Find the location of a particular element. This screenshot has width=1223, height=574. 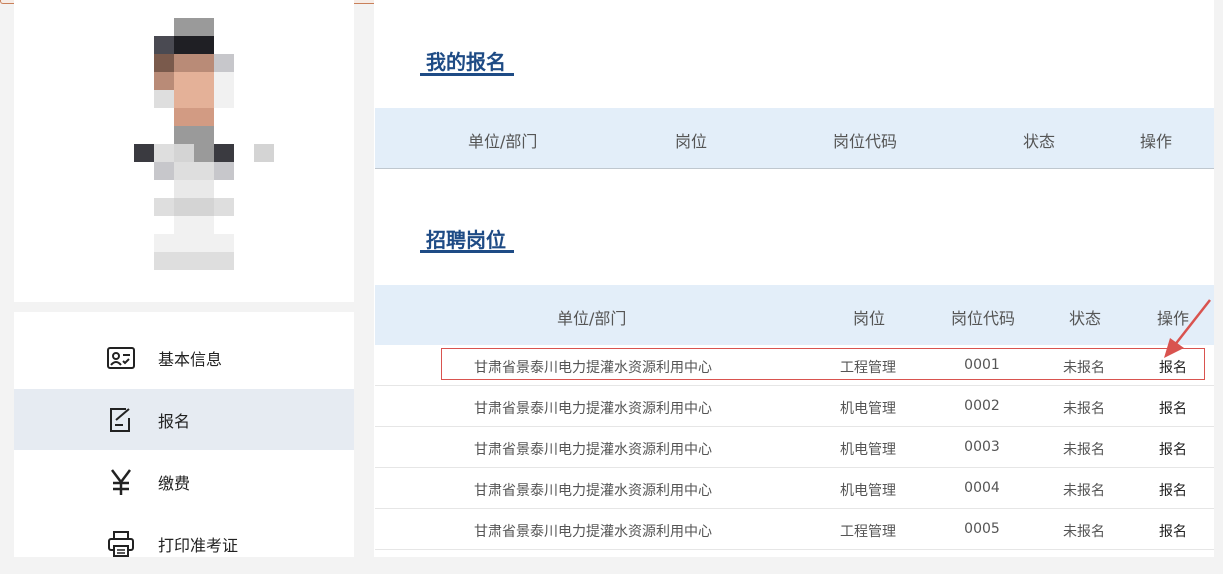

avatar is located at coordinates (194, 149).